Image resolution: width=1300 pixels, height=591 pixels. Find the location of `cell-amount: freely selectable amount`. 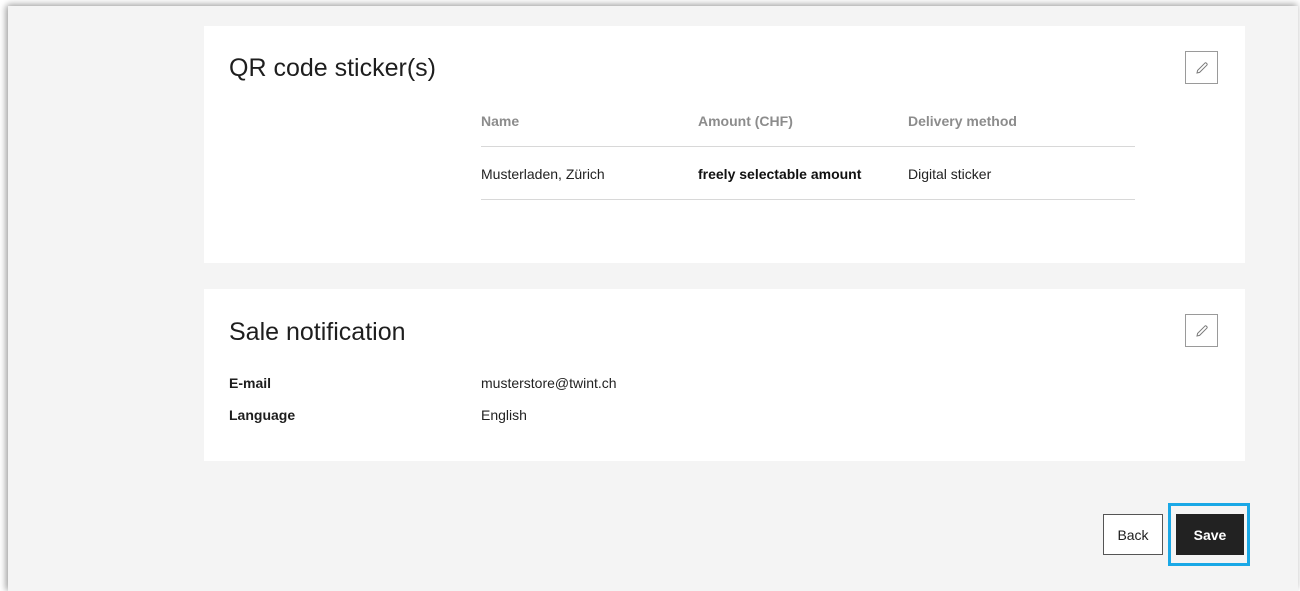

cell-amount: freely selectable amount is located at coordinates (780, 174).